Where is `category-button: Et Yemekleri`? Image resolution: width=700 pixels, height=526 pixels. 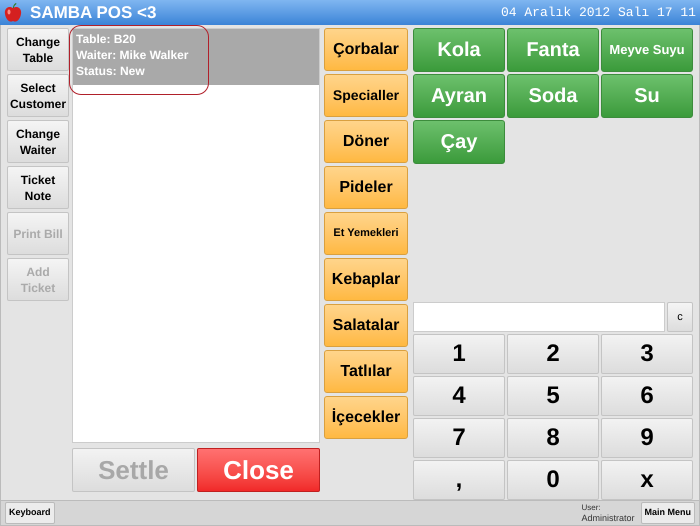 category-button: Et Yemekleri is located at coordinates (366, 233).